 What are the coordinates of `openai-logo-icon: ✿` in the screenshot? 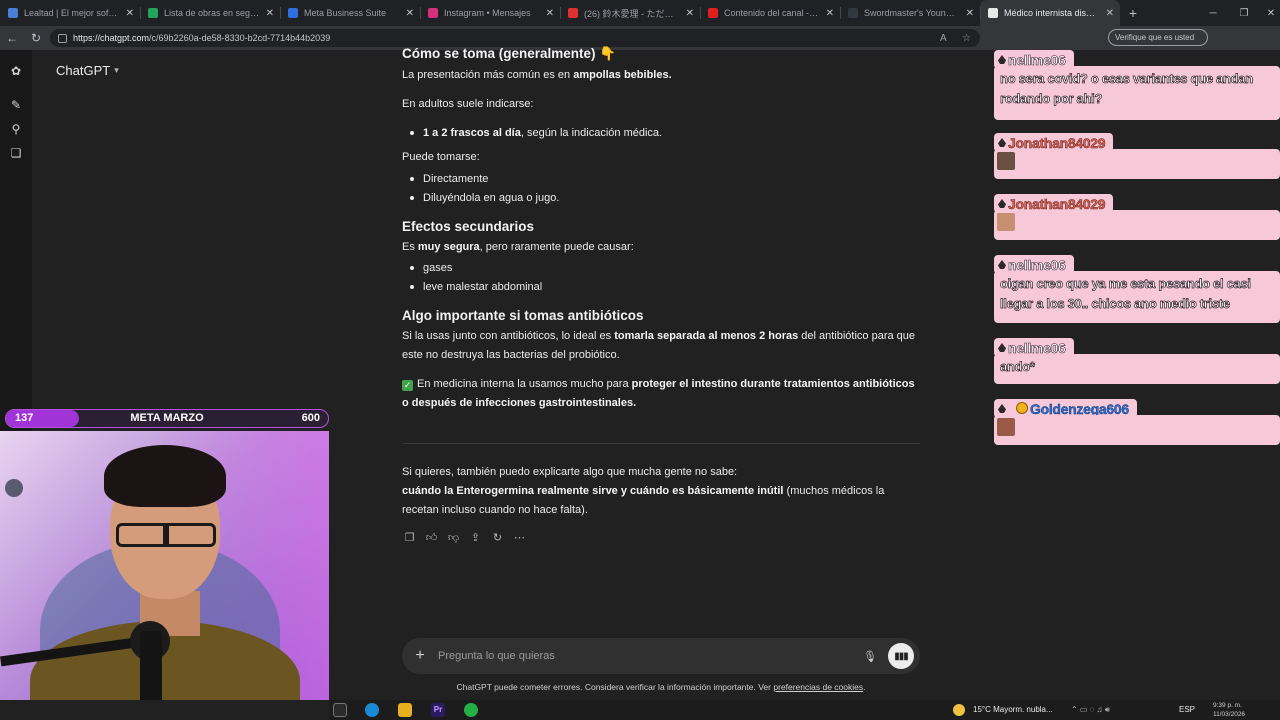 It's located at (16, 71).